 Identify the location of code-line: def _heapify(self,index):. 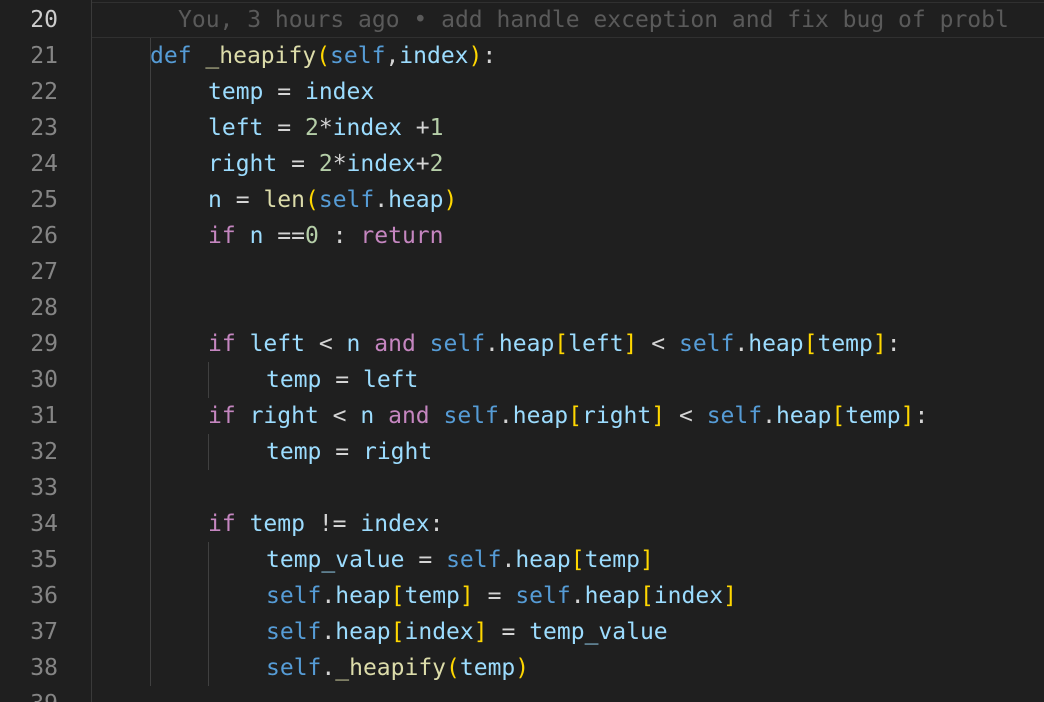
(568, 56).